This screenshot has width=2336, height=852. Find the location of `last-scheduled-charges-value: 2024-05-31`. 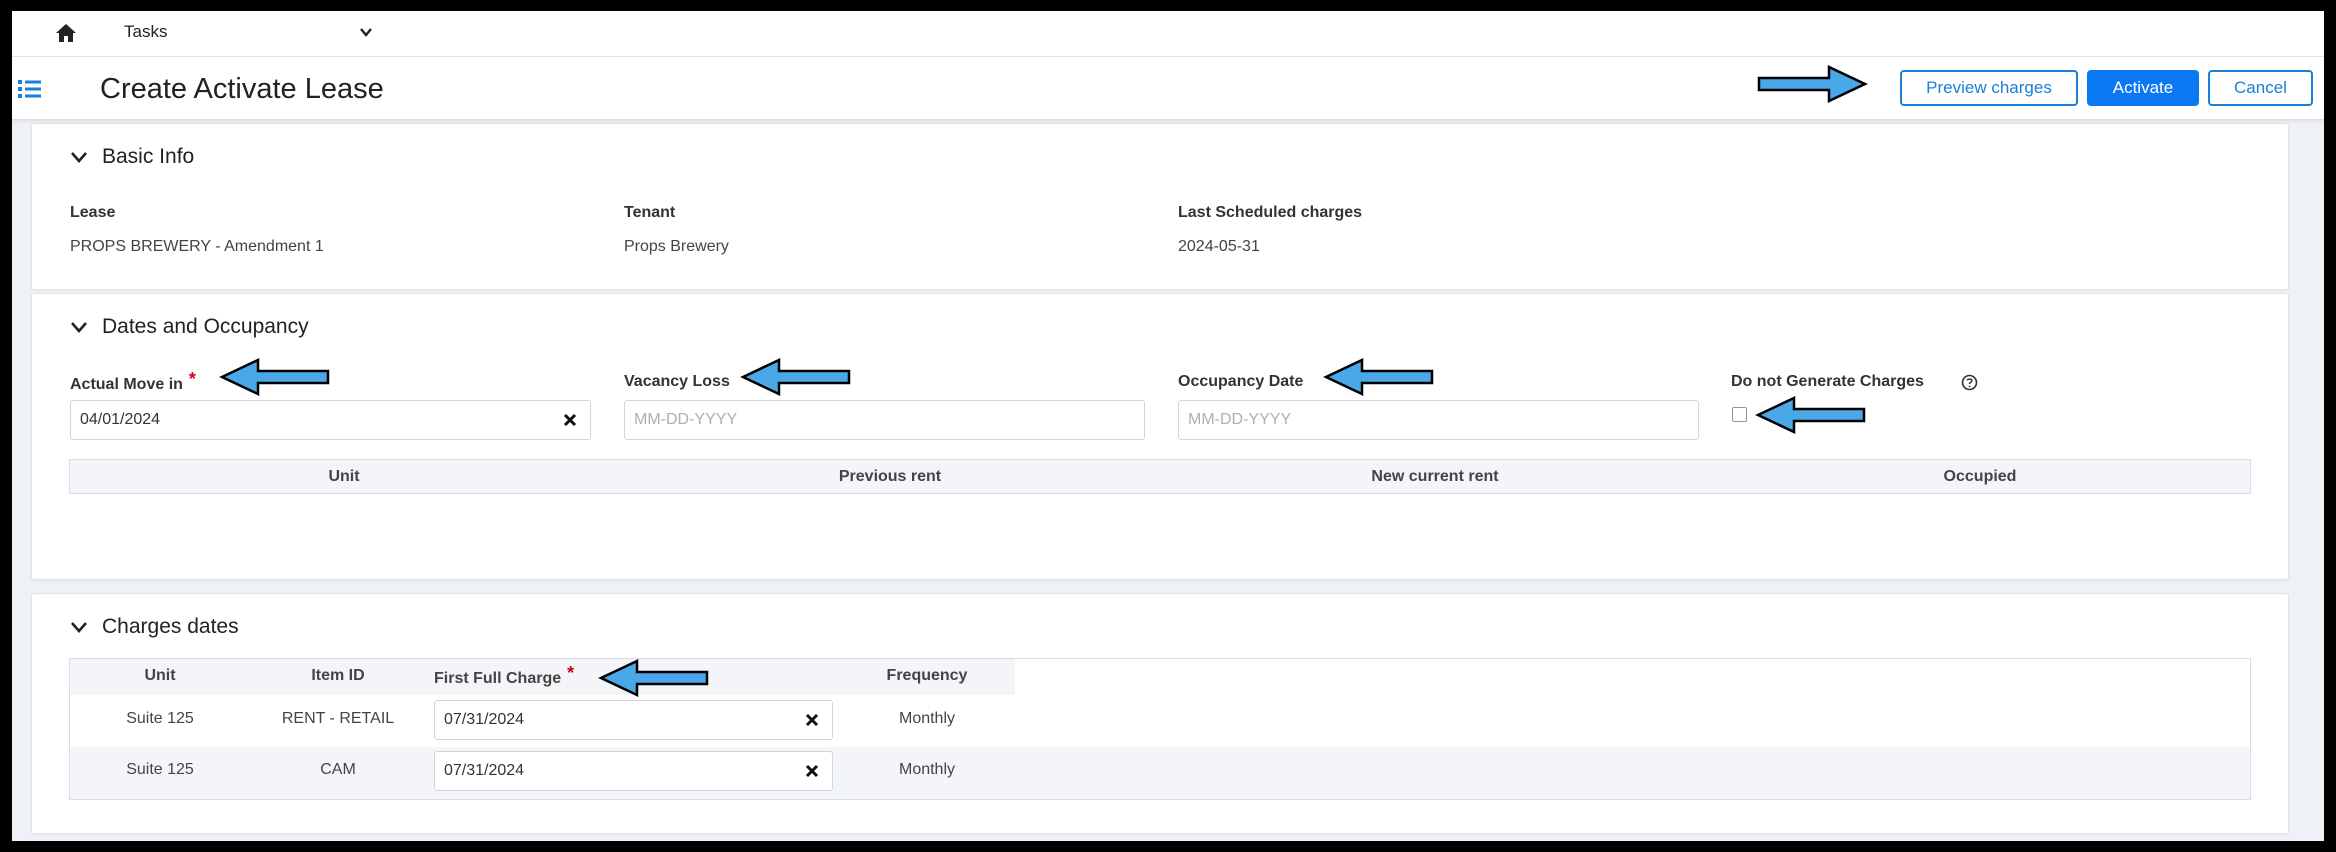

last-scheduled-charges-value: 2024-05-31 is located at coordinates (1219, 246).